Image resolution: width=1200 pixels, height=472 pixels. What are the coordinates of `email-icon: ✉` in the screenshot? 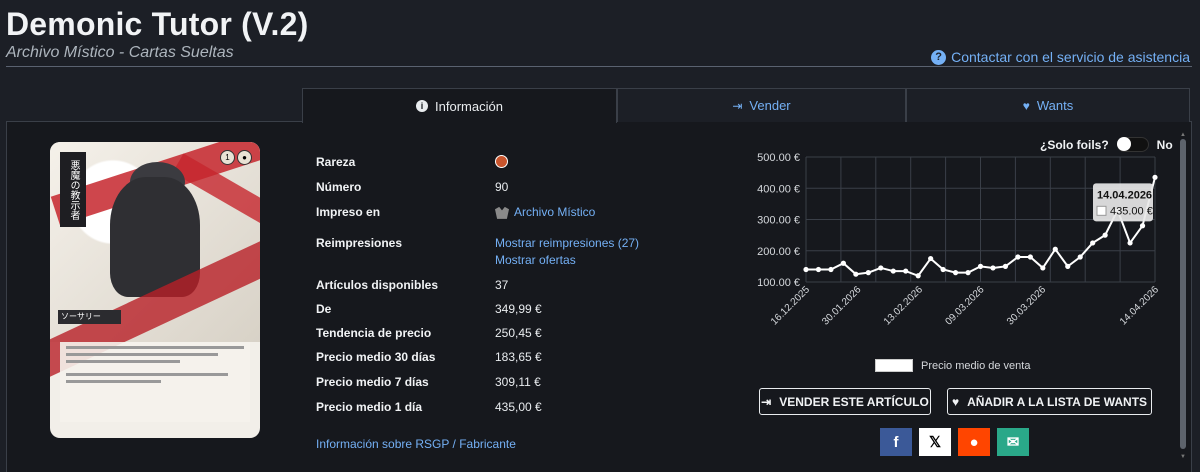 It's located at (1013, 442).